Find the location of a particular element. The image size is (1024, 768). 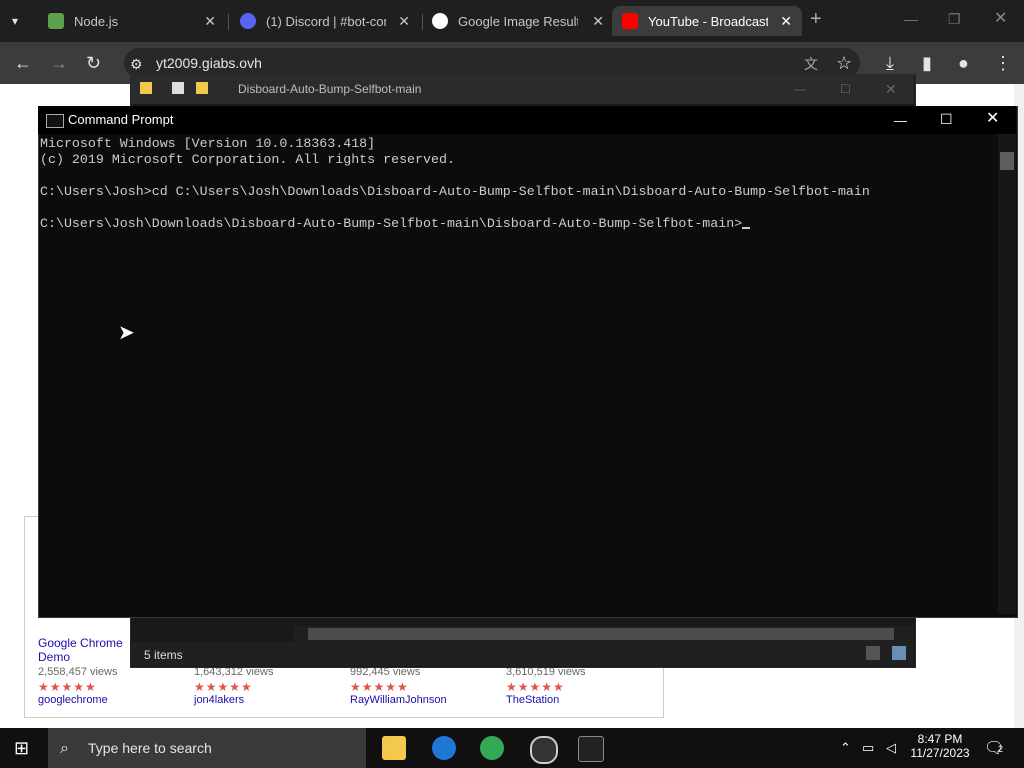

tab-search-chevron-icon: ▾ is located at coordinates (15, 21).